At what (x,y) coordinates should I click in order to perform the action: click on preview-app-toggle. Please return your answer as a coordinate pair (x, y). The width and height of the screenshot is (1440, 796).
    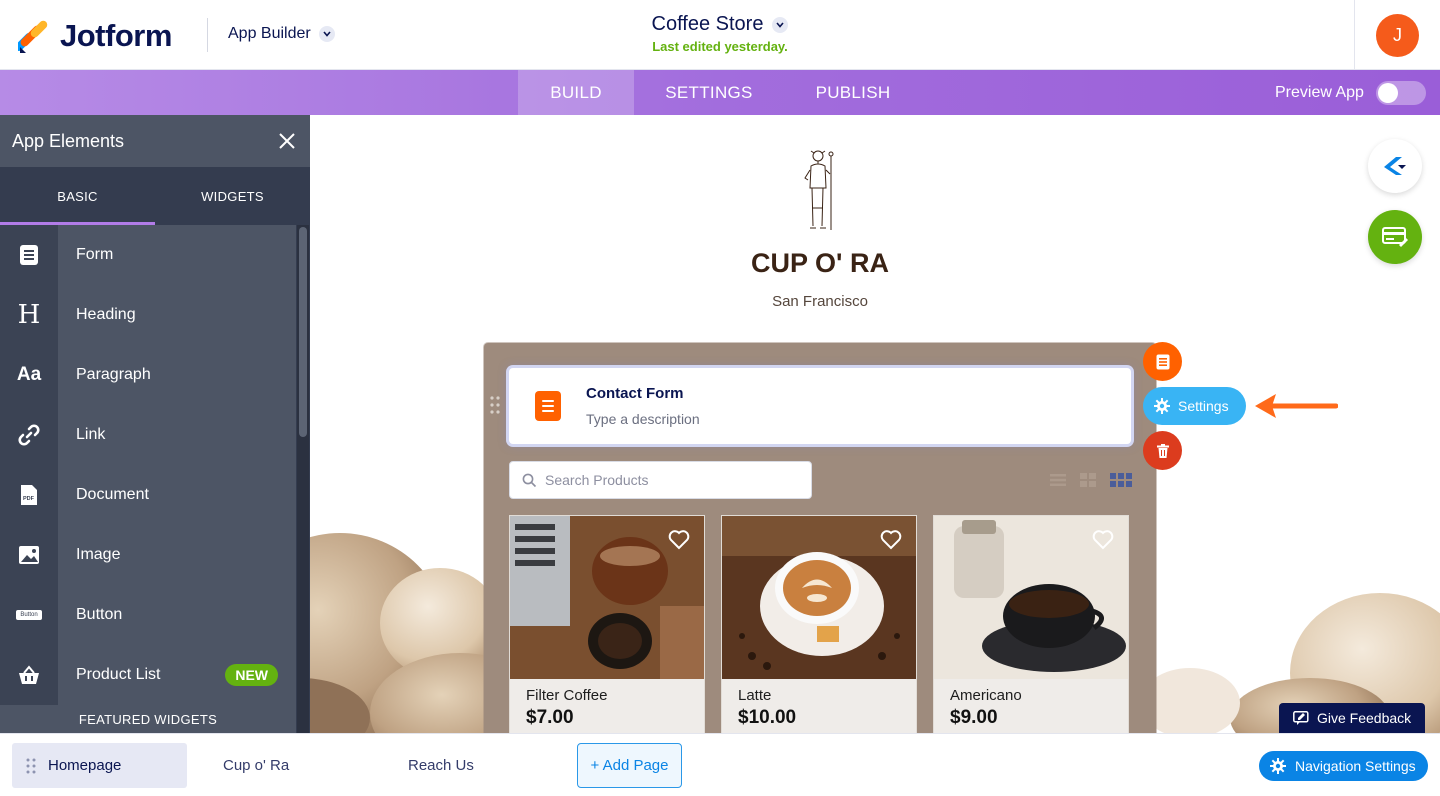
    Looking at the image, I should click on (1400, 92).